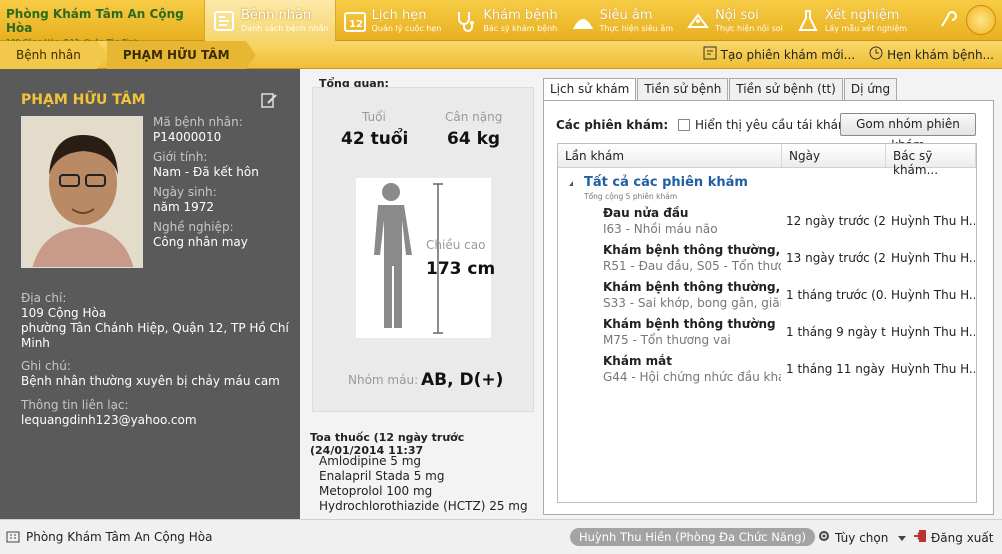  I want to click on contact-value: lequangdinh123@yahoo.com, so click(109, 420).